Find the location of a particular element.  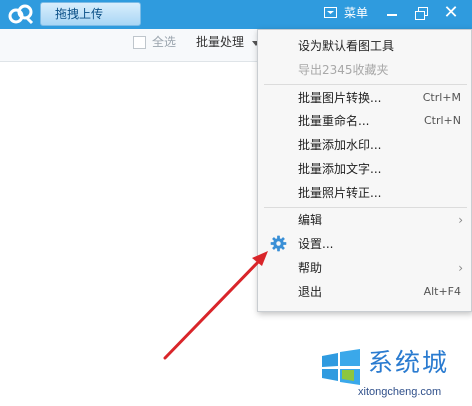

windows-logo-icon is located at coordinates (341, 367).